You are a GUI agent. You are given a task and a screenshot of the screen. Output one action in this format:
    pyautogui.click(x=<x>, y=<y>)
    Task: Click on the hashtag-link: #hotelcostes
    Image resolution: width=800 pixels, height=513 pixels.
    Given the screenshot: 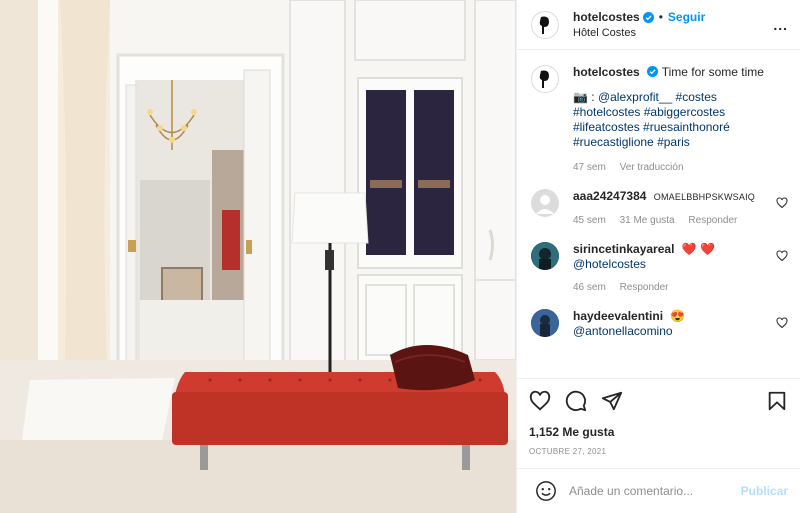 What is the action you would take?
    pyautogui.click(x=606, y=112)
    